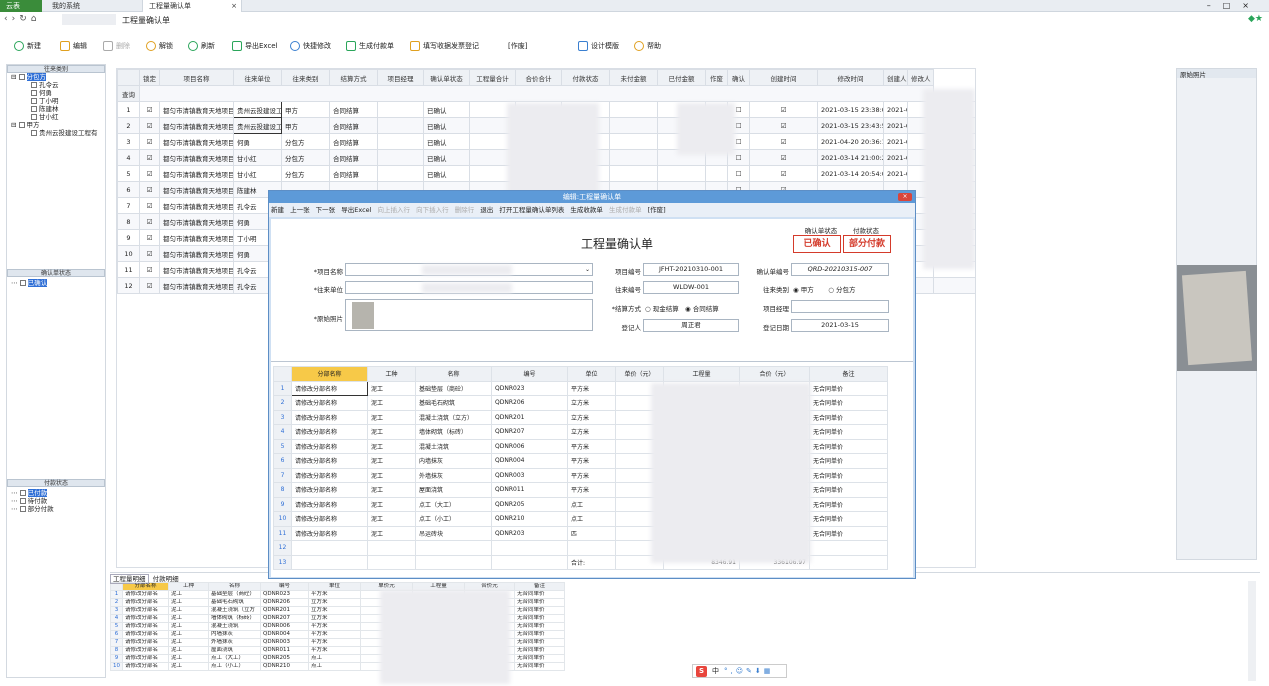  I want to click on close-icon: ×, so click(234, 6).